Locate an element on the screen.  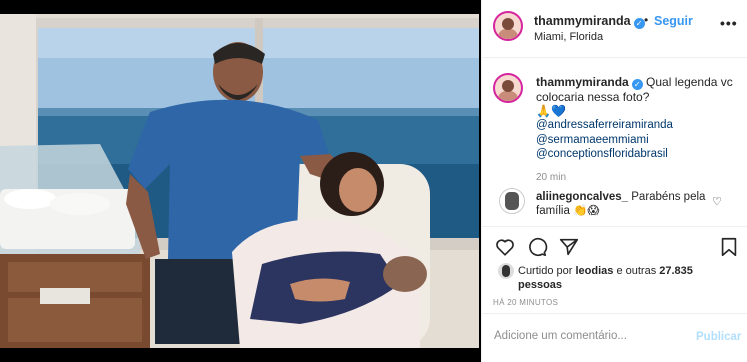
blue-heart-emoji: 💙 is located at coordinates (558, 111).